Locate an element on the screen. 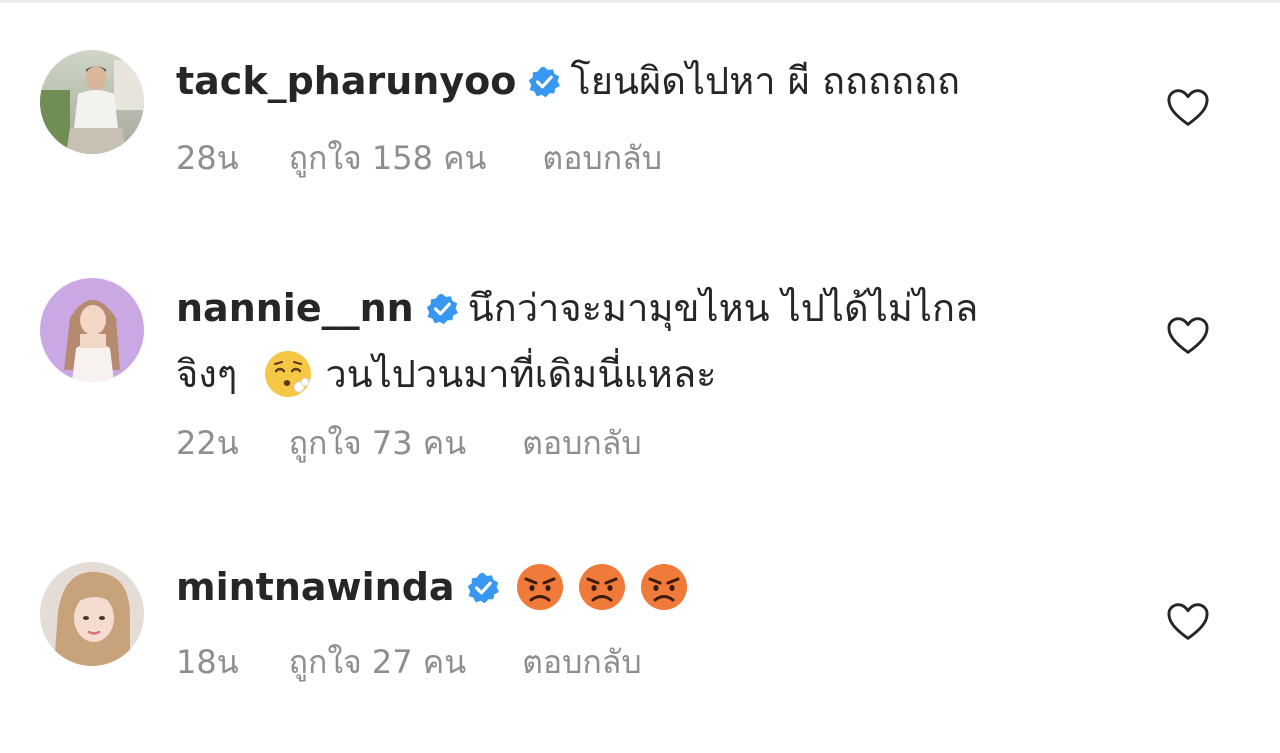 The image size is (1280, 753). comment-text-continued: จิงๆ วนไปวนมาที่เดิมนี่แหละ is located at coordinates (626, 374).